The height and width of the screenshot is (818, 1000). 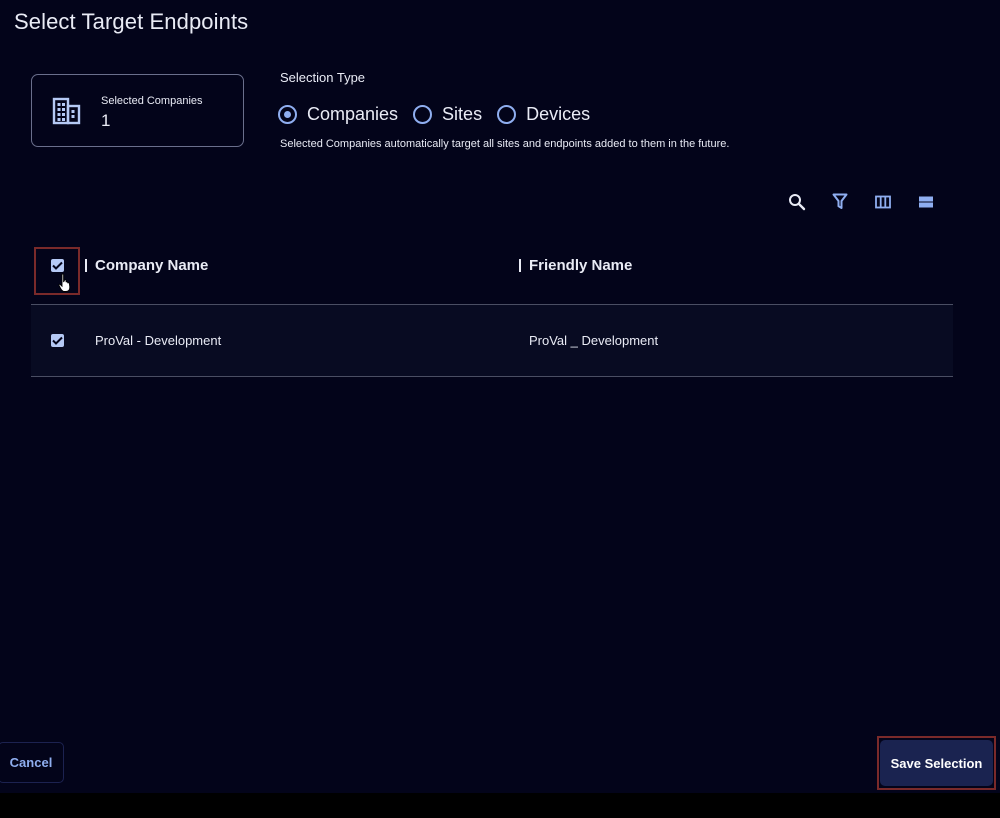 I want to click on select-all-checkbox, so click(x=57, y=265).